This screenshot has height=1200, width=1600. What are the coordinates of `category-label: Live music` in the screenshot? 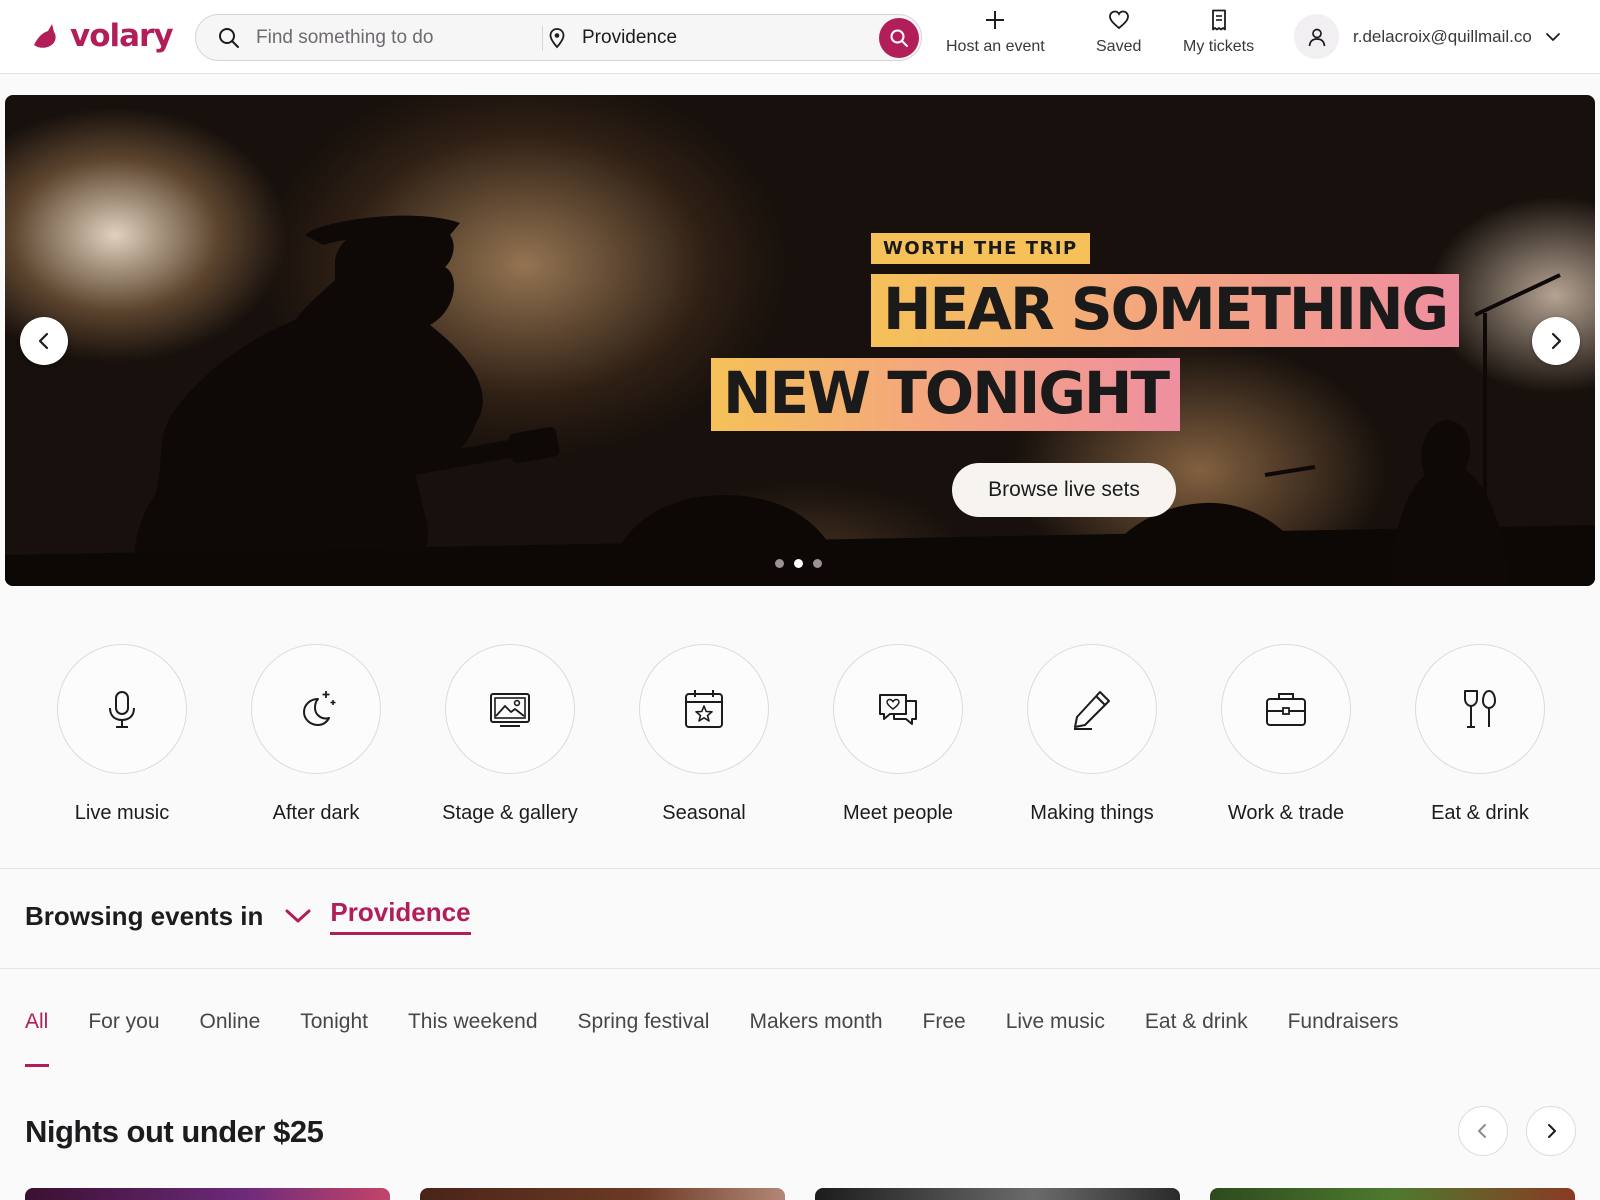 It's located at (122, 813).